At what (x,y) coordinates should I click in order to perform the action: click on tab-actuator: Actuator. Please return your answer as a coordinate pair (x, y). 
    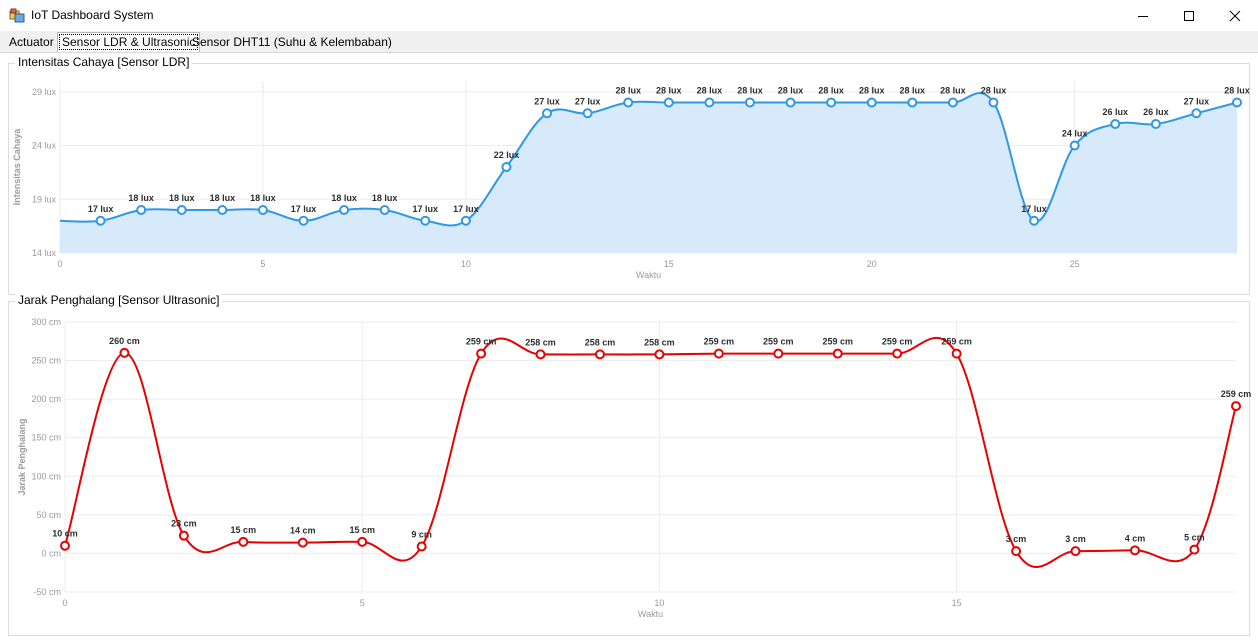
    Looking at the image, I should click on (31, 42).